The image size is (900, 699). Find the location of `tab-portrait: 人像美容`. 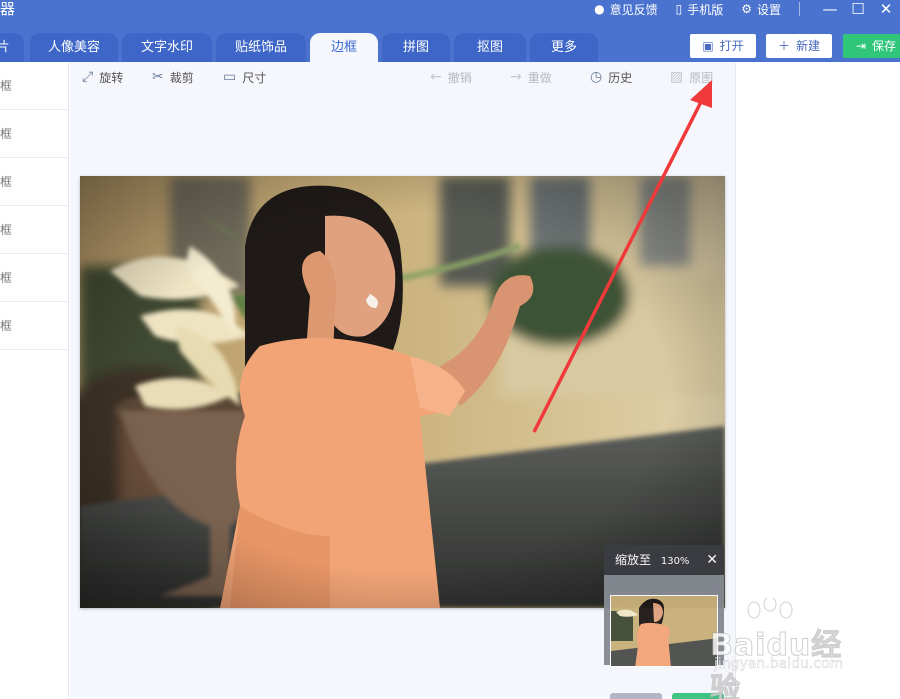

tab-portrait: 人像美容 is located at coordinates (74, 47).